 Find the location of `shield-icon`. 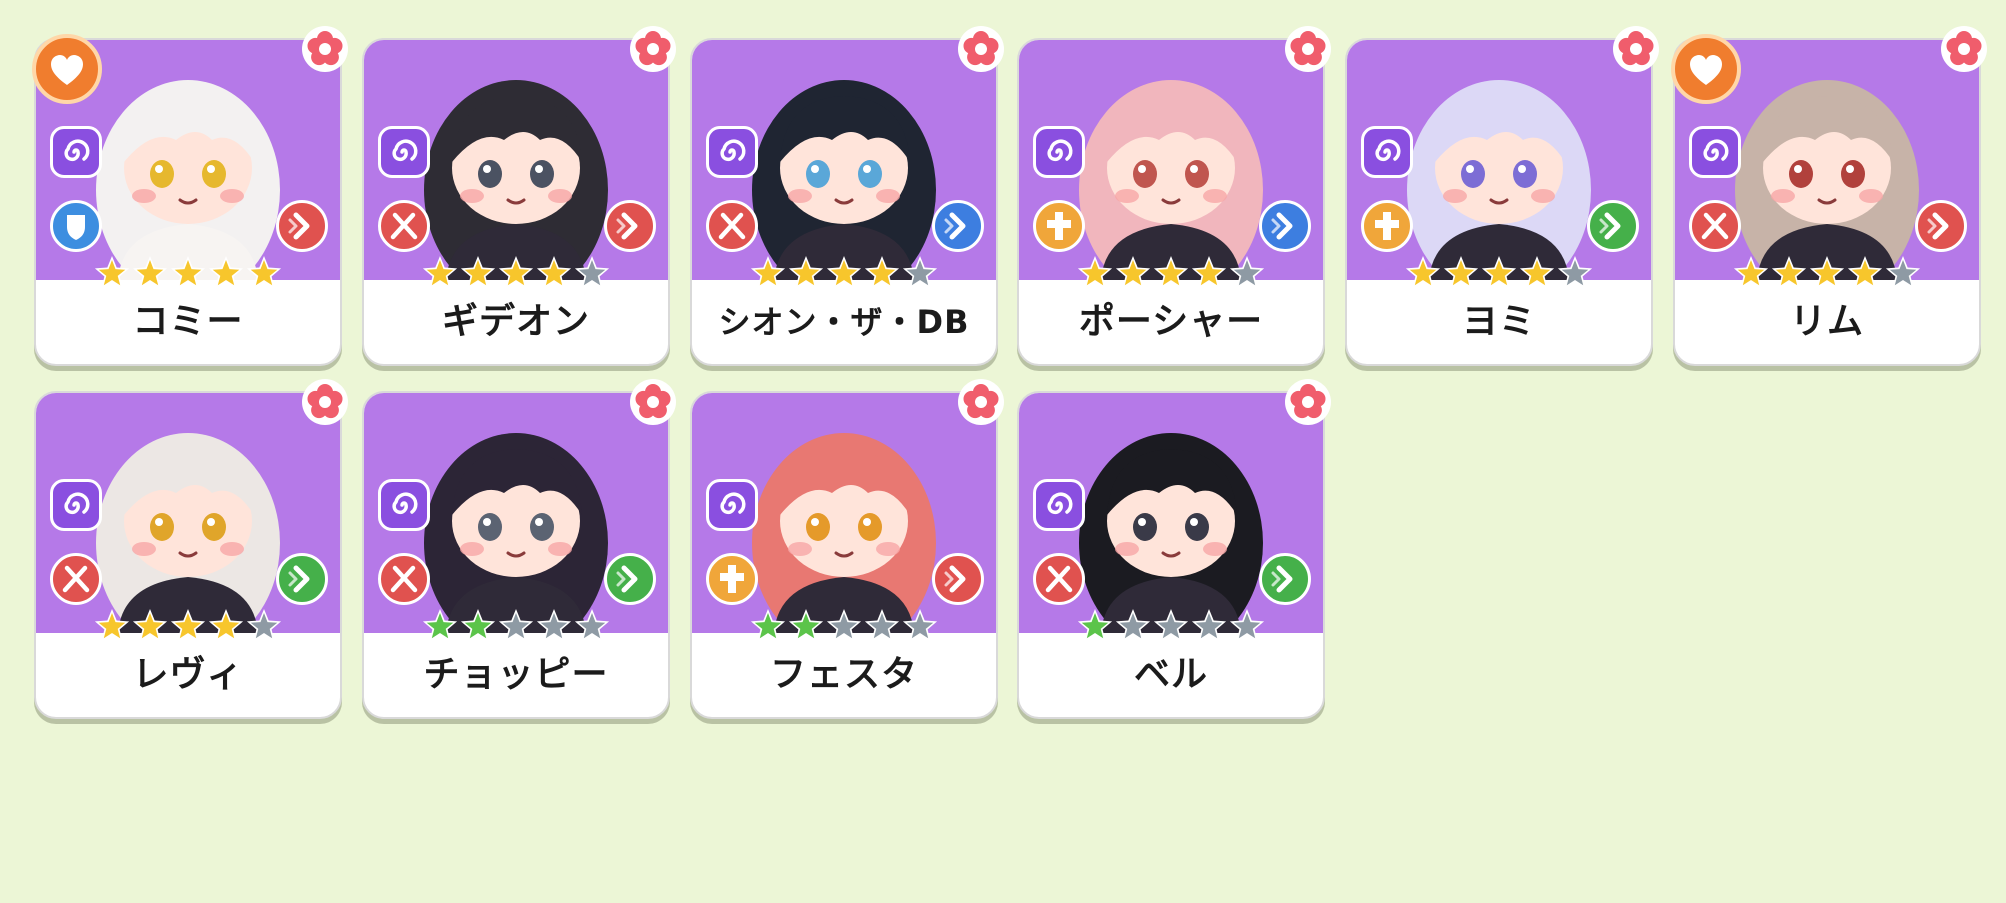

shield-icon is located at coordinates (76, 226).